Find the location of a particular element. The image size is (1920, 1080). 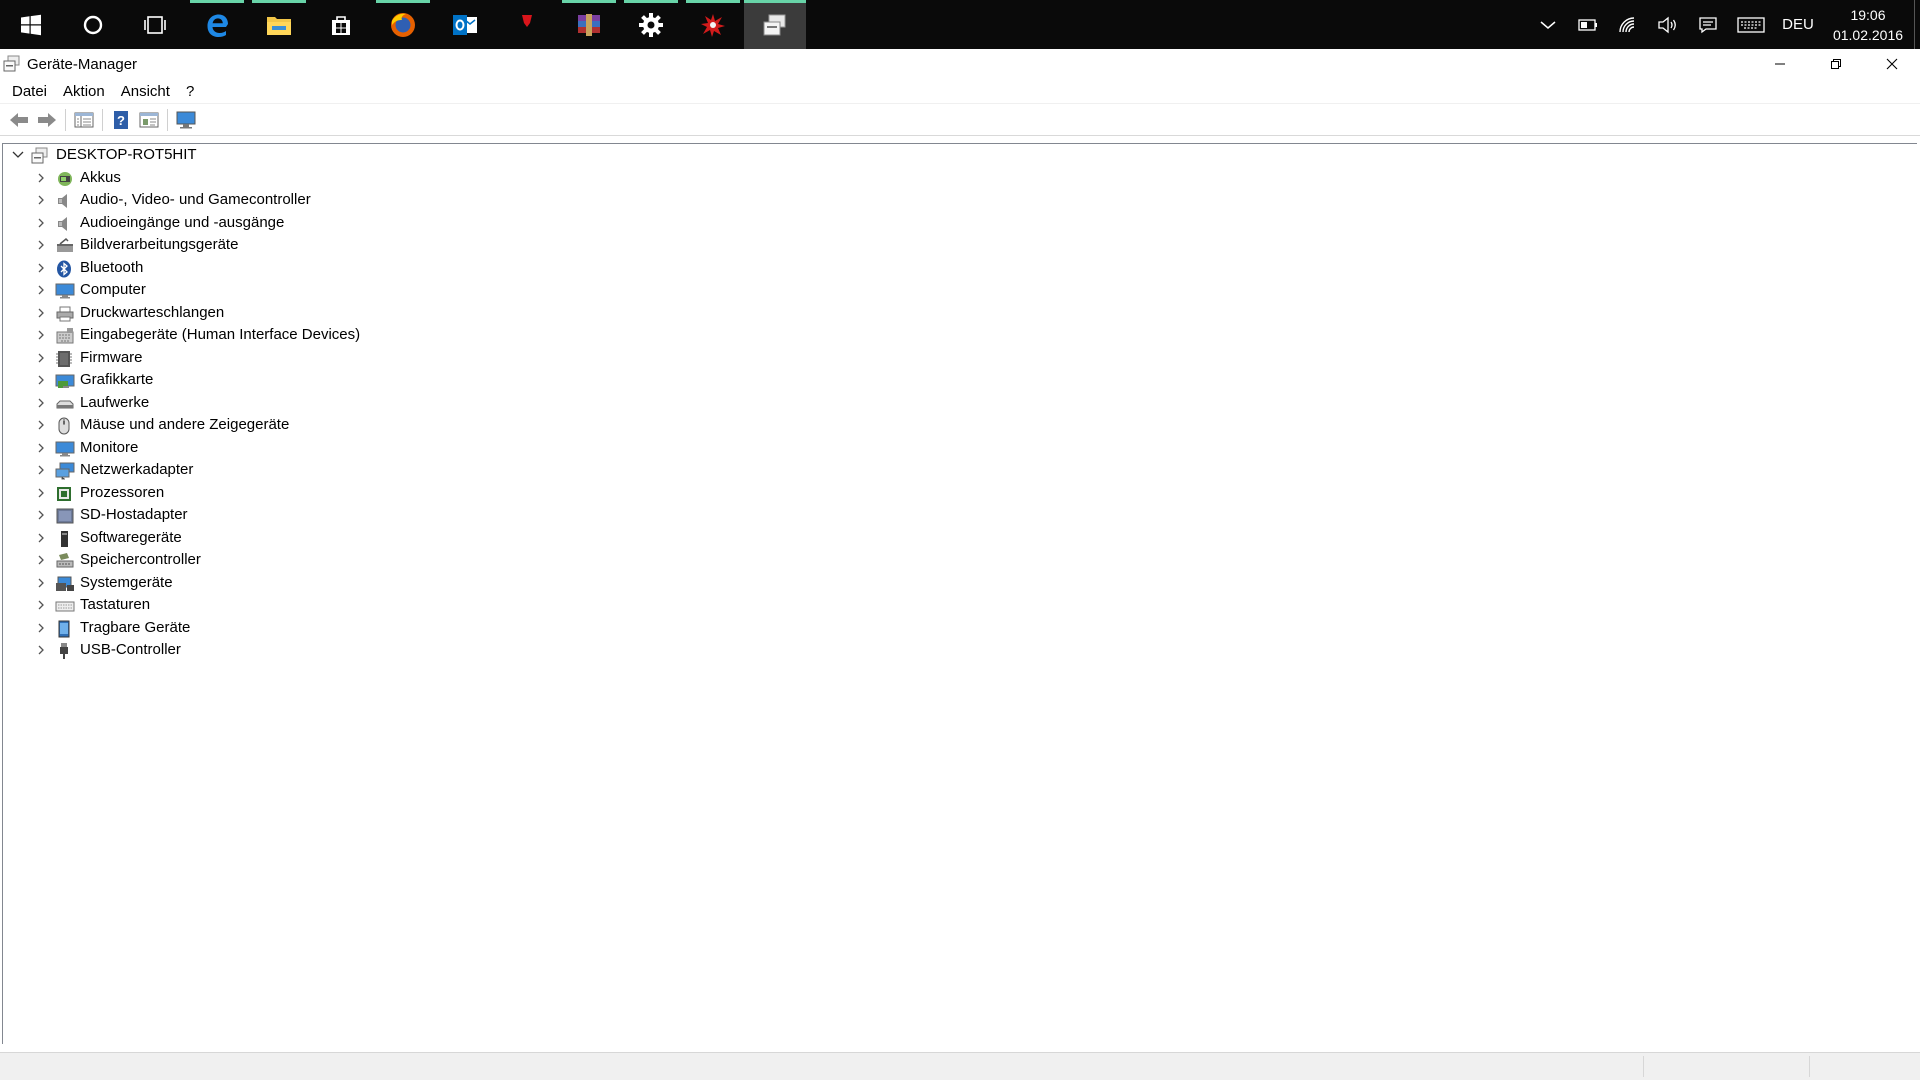

battery-charging-icon is located at coordinates (1587, 24).